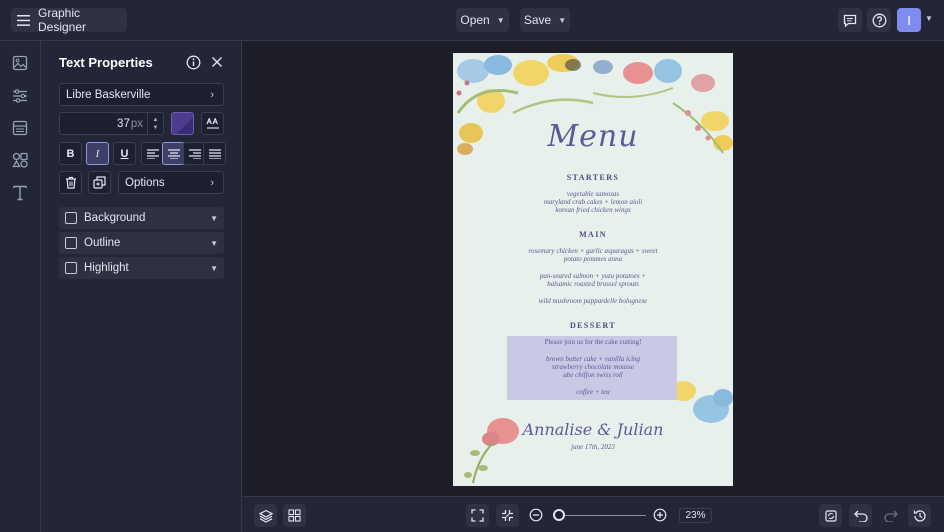 The height and width of the screenshot is (532, 944). I want to click on underline-icon: U, so click(124, 153).